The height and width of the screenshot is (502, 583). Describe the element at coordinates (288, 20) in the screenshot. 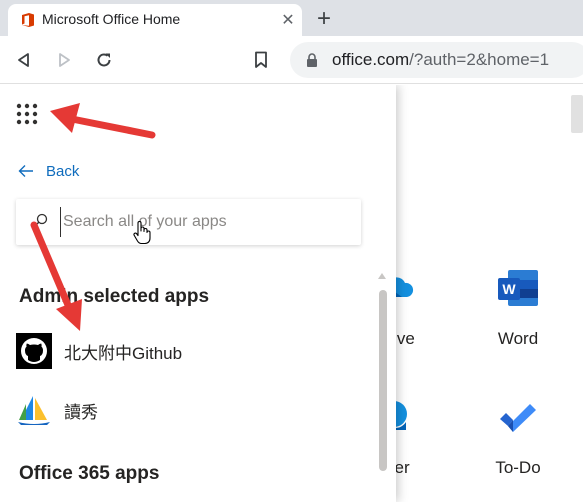

I see `close-tab-icon: ✕` at that location.